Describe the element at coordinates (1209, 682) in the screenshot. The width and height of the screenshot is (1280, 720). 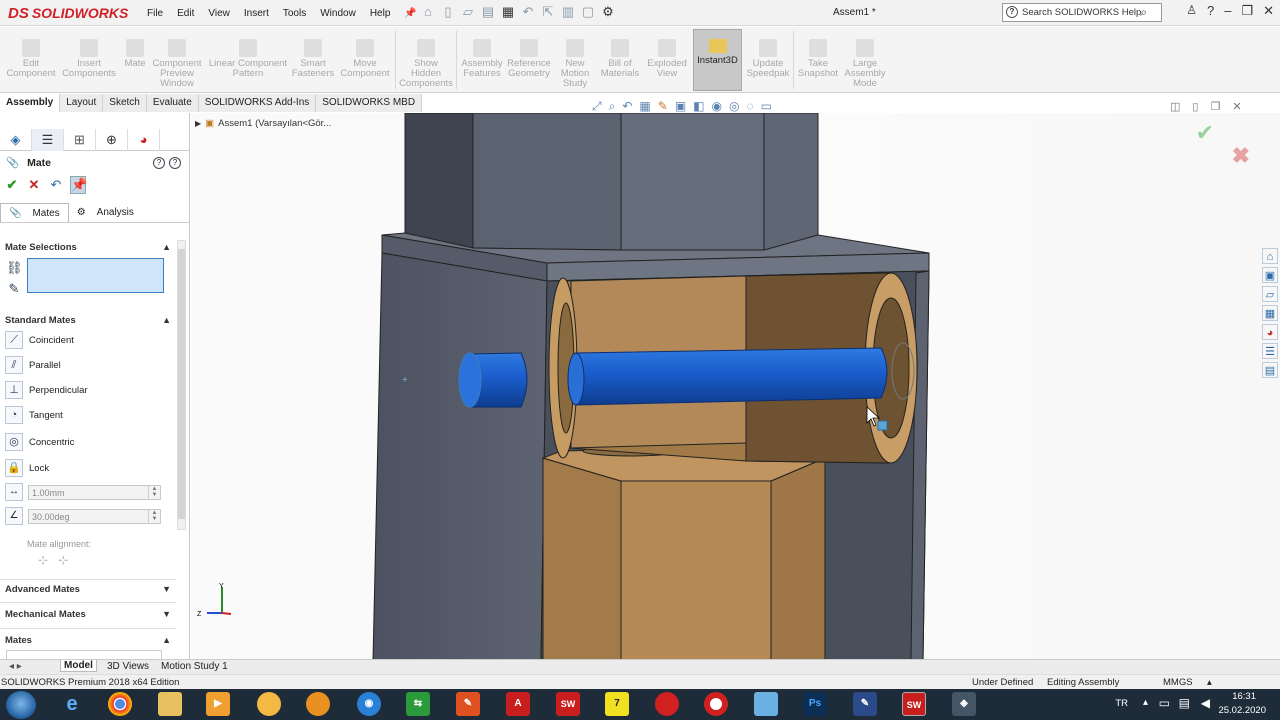
I see `units-dropdown-icon: ▴` at that location.